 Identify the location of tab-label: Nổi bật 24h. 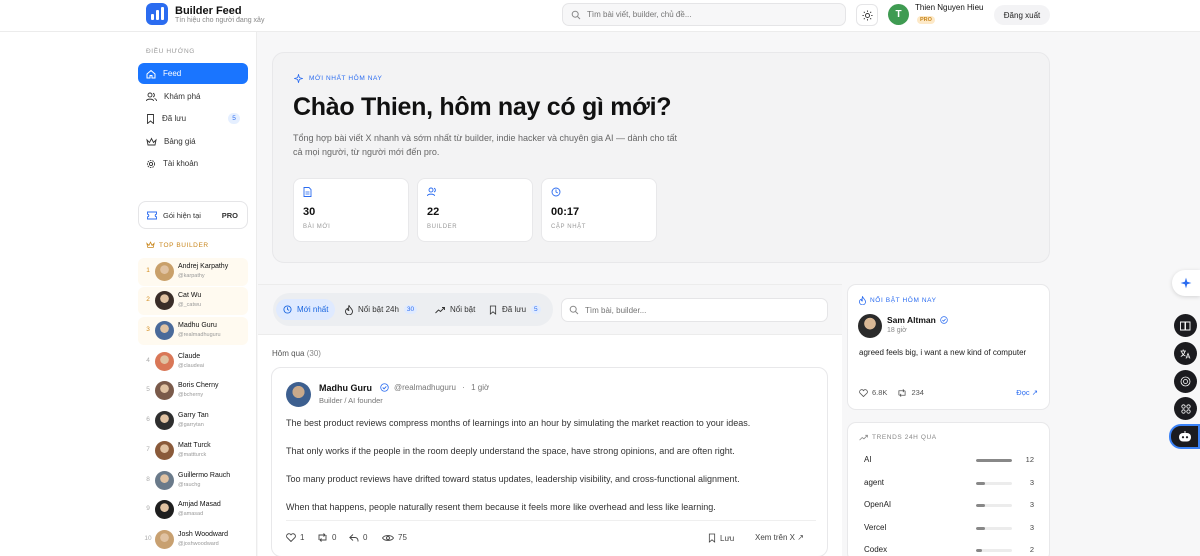
(378, 309).